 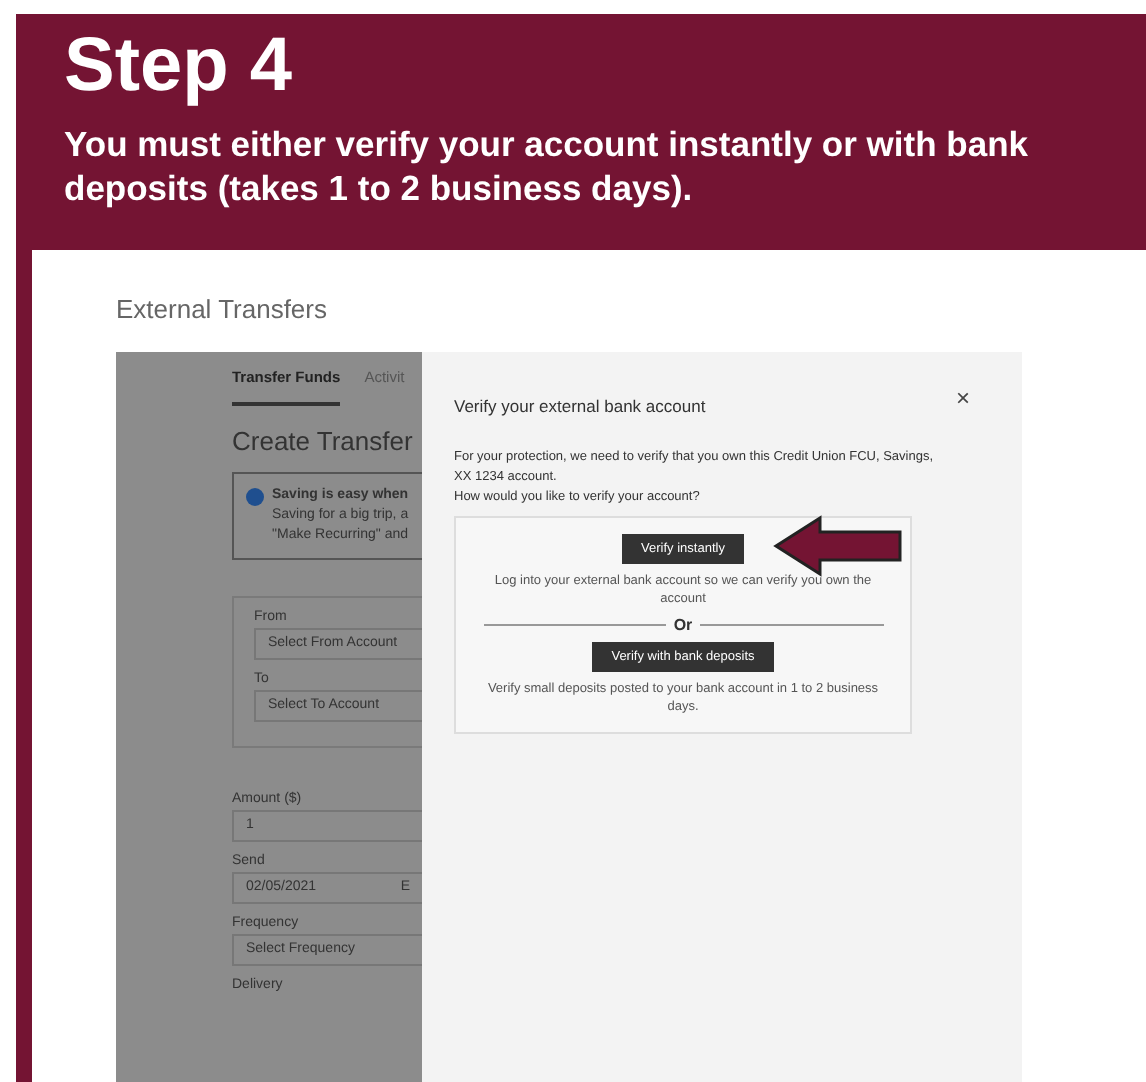 What do you see at coordinates (838, 546) in the screenshot?
I see `arrow-icon` at bounding box center [838, 546].